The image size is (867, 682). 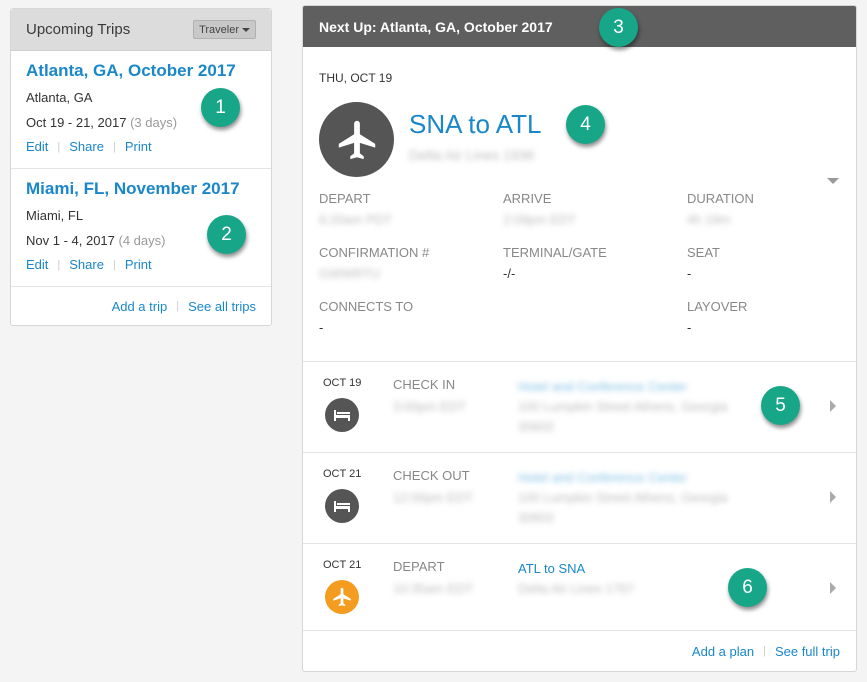 What do you see at coordinates (595, 264) in the screenshot?
I see `detail-terminal-gate: TERMINAL/GATE -/-` at bounding box center [595, 264].